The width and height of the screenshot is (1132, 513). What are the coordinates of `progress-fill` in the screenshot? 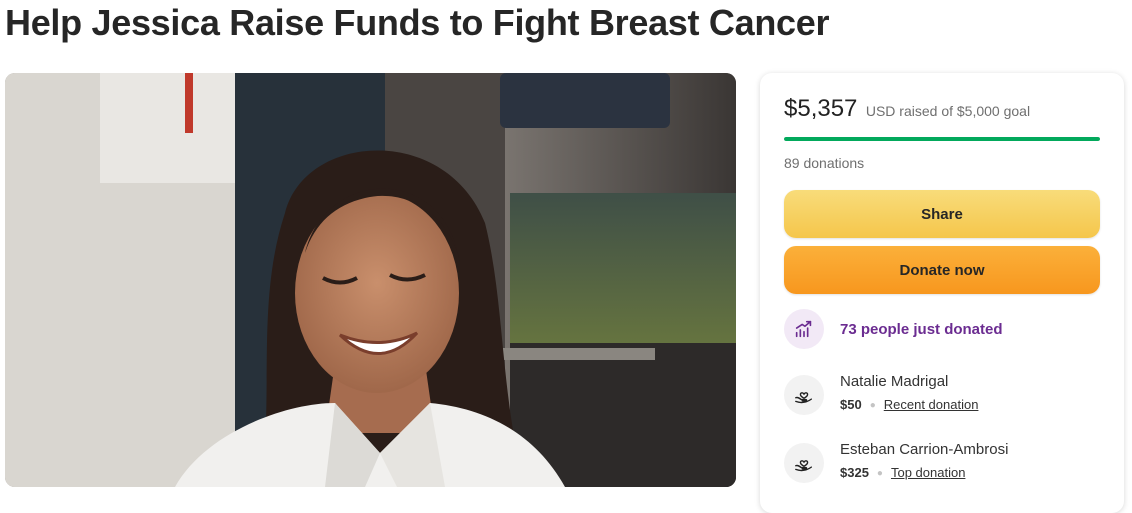 It's located at (942, 139).